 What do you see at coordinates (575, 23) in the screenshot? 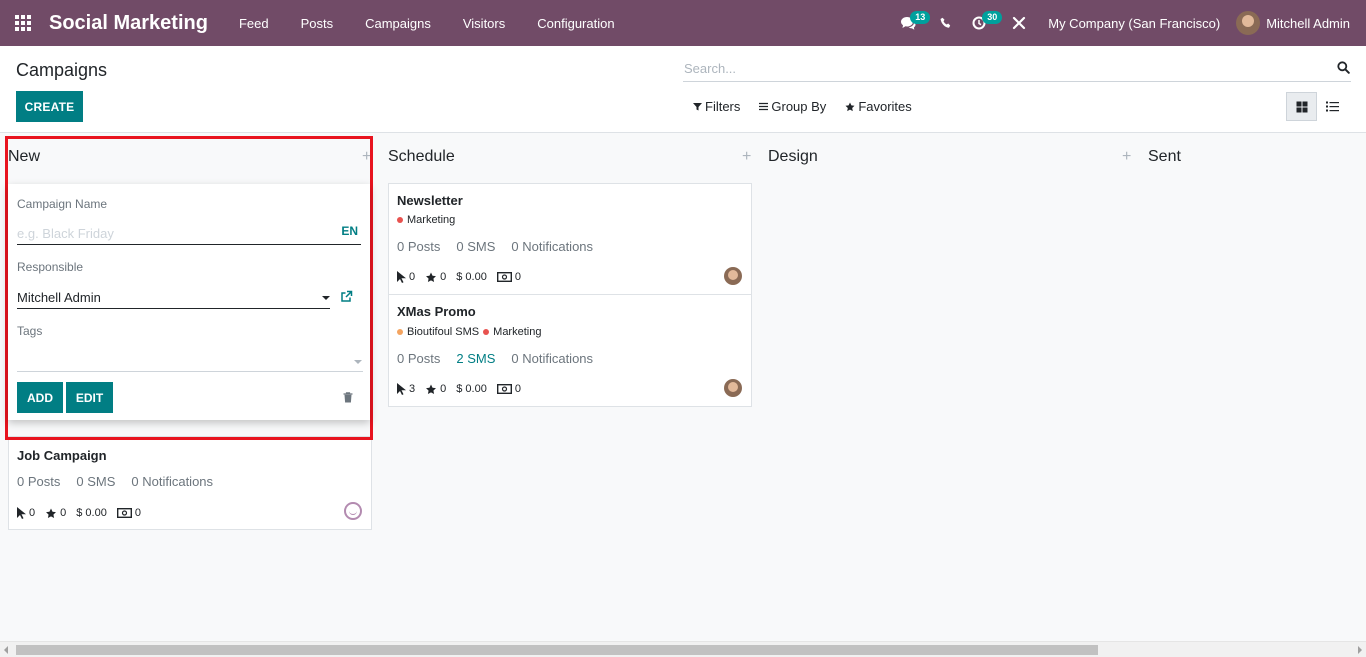
I see `menu-configuration: Configuration` at bounding box center [575, 23].